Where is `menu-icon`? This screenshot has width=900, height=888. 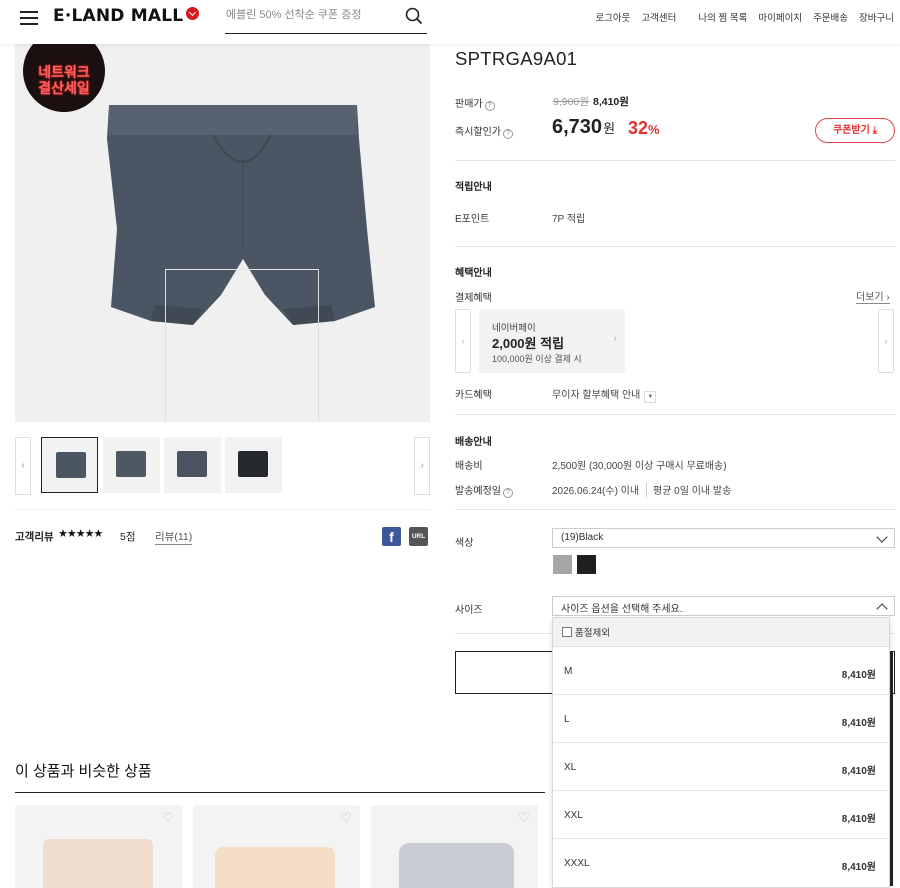
menu-icon is located at coordinates (29, 18).